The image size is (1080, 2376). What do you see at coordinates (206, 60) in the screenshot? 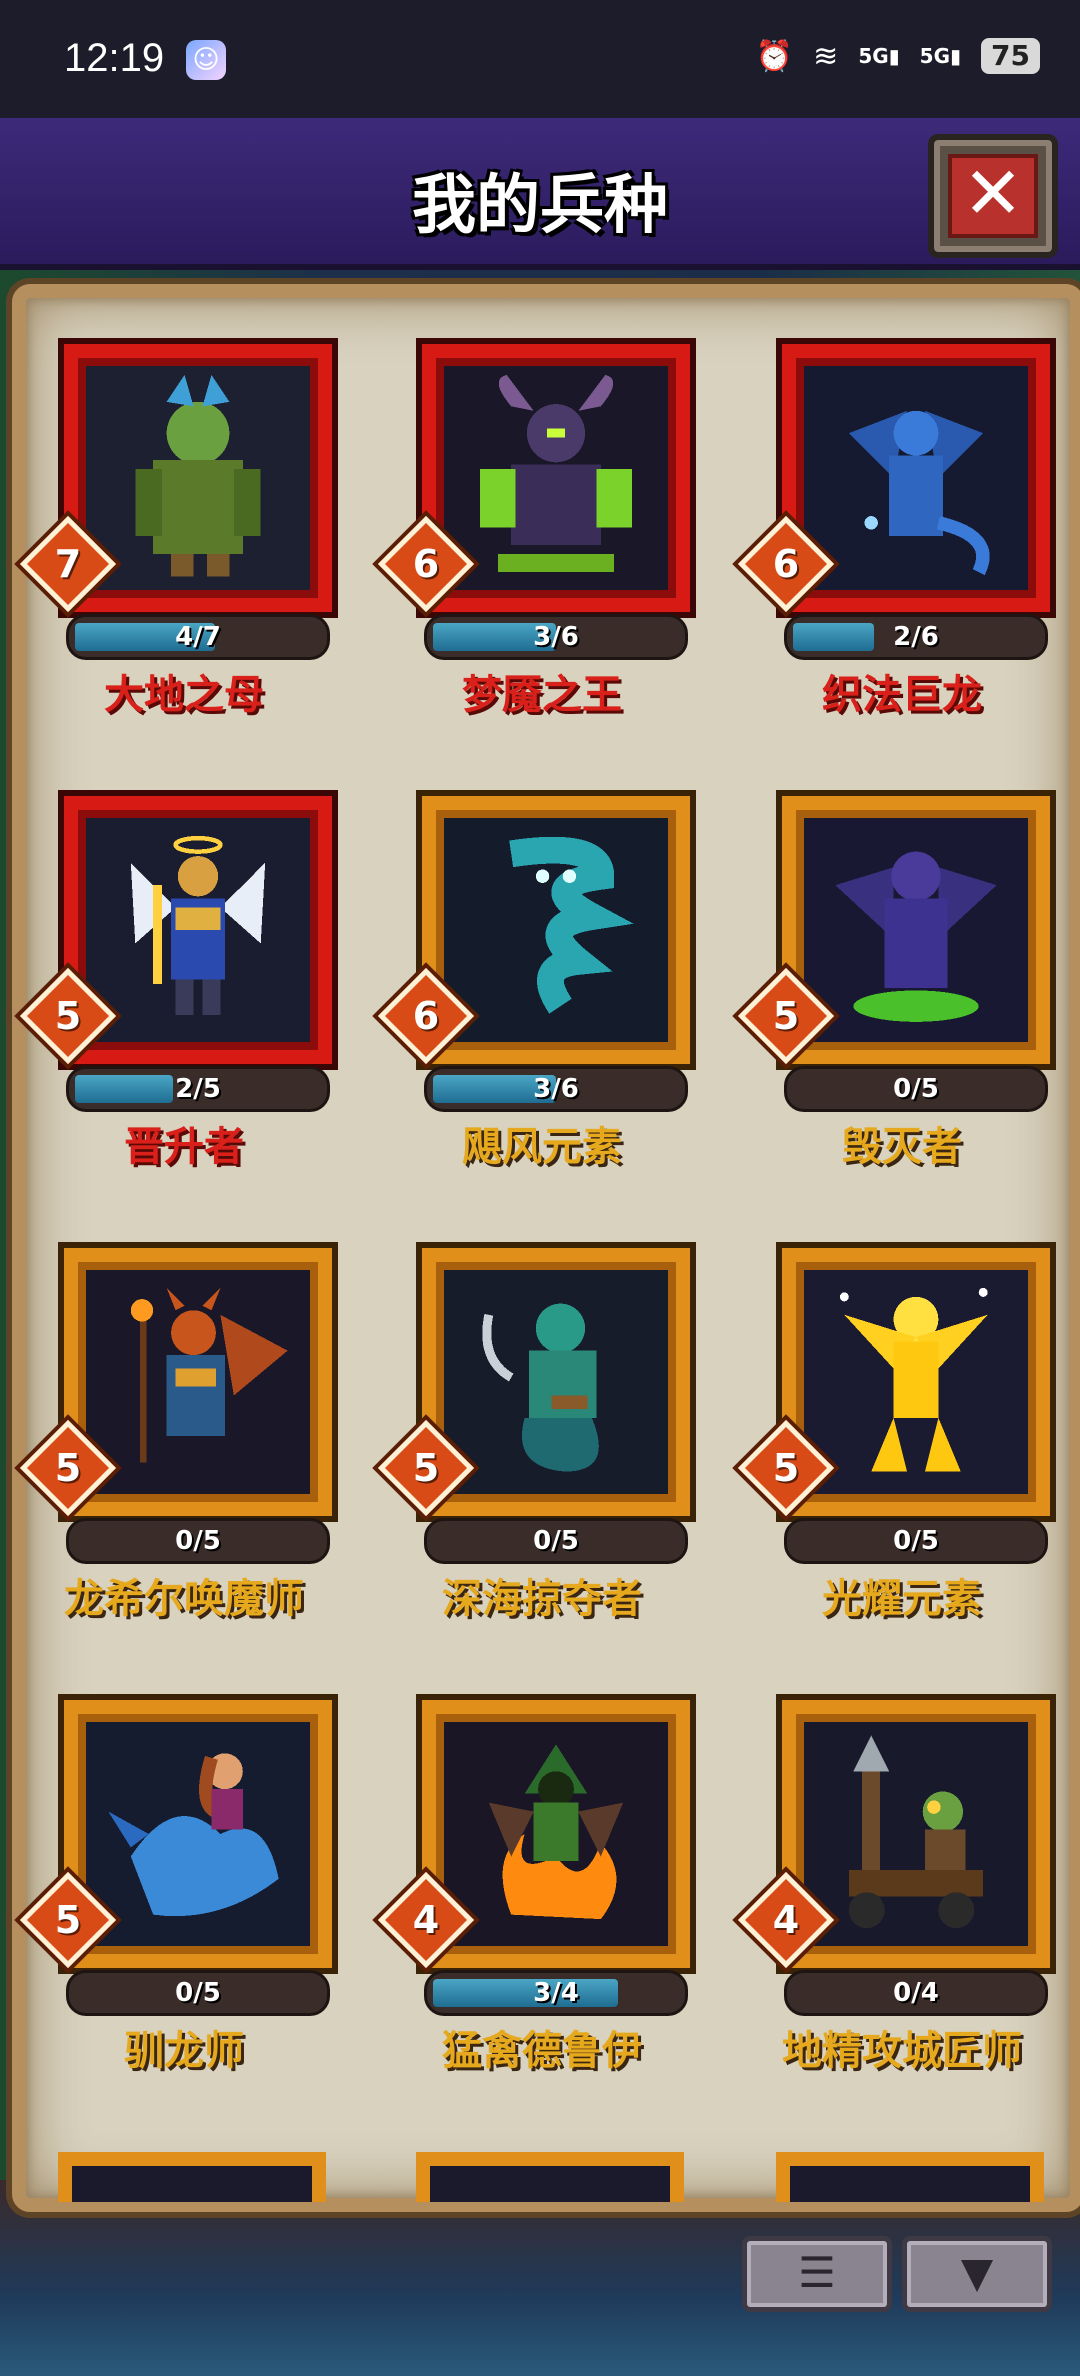
I see `app-notification-icon: ☺` at bounding box center [206, 60].